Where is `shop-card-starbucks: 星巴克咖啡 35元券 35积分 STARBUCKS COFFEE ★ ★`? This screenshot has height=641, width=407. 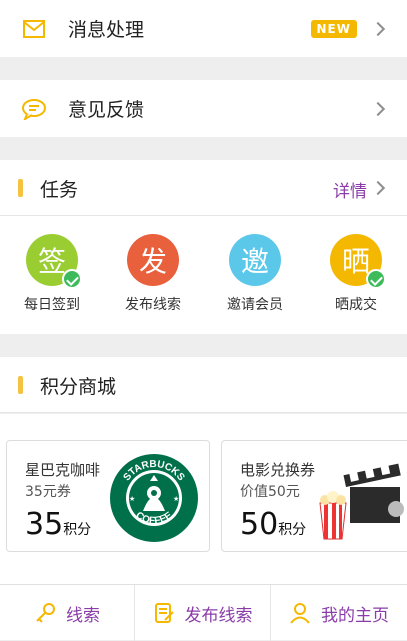 shop-card-starbucks: 星巴克咖啡 35元券 35积分 STARBUCKS COFFEE ★ ★ is located at coordinates (108, 496).